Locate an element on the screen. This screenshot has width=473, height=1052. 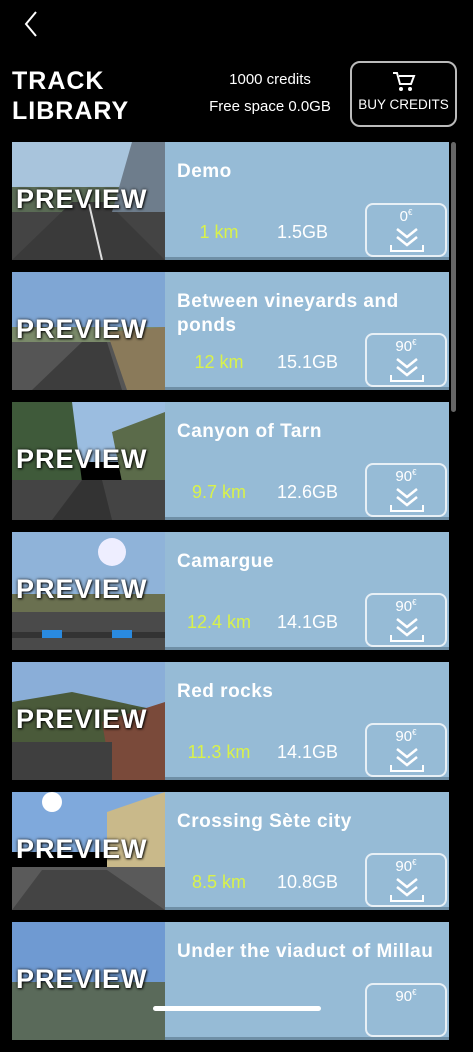
buy-credits-label: BUY CREDITS is located at coordinates (403, 104).